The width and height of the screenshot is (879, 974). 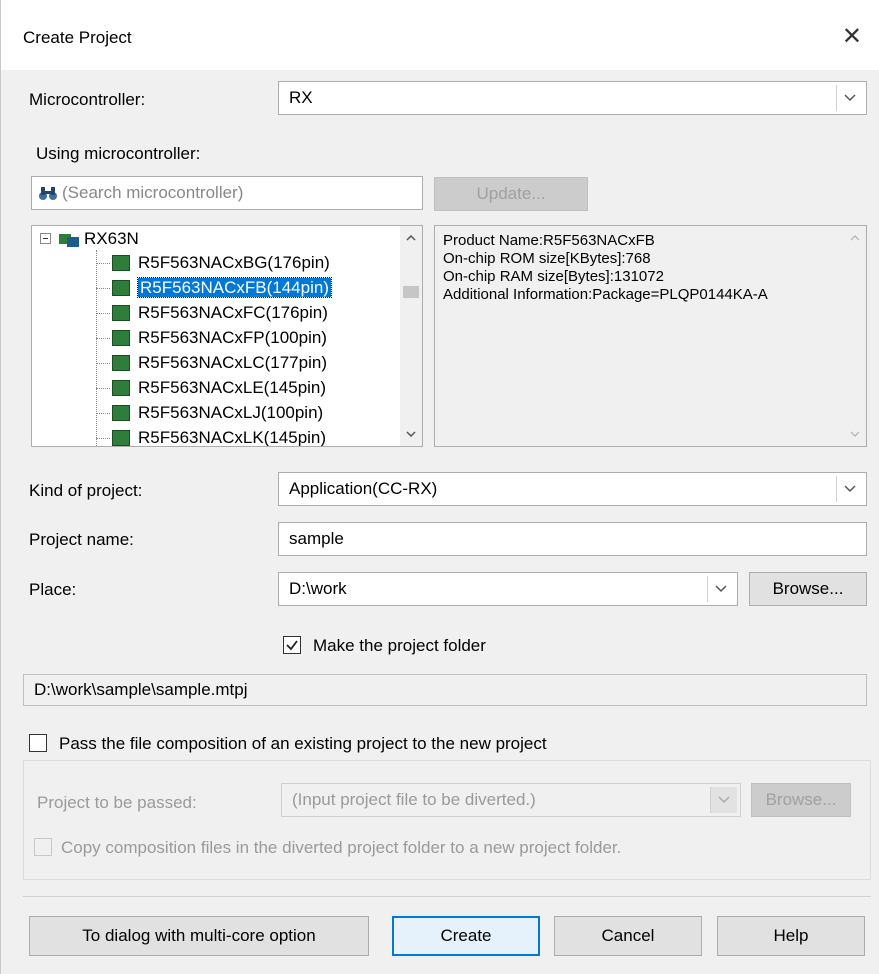 I want to click on tree-item-label: R5F563NACxLJ(100pin), so click(x=231, y=412).